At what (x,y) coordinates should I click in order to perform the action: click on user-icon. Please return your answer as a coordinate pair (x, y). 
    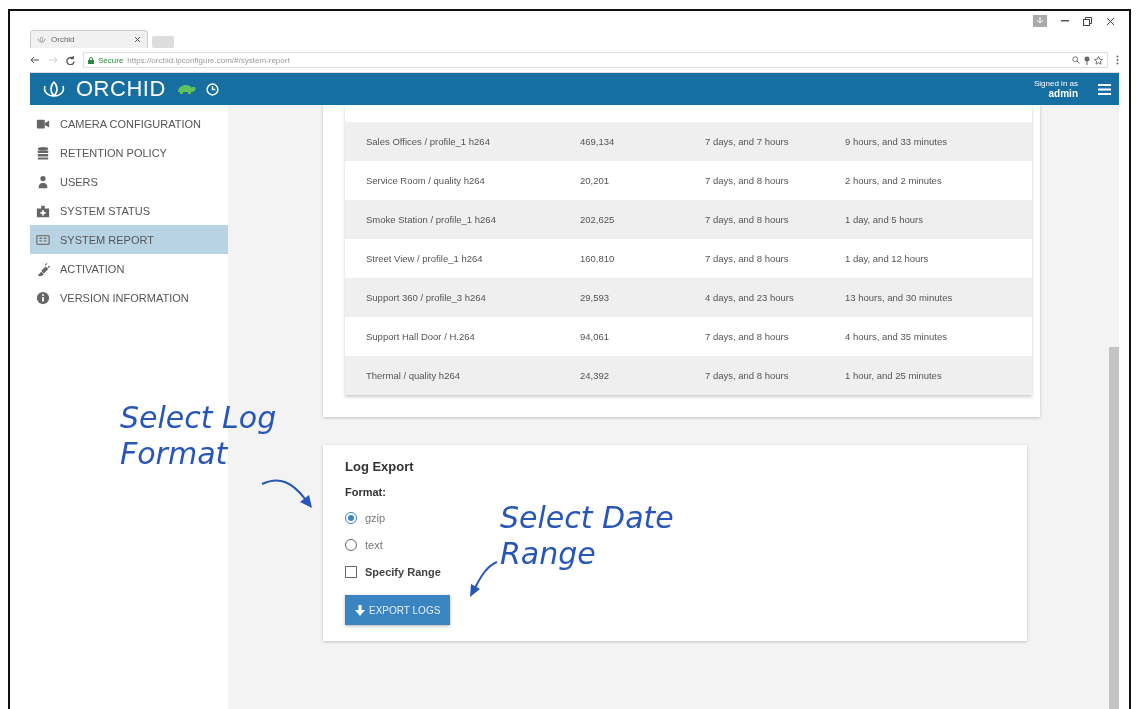
    Looking at the image, I should click on (43, 181).